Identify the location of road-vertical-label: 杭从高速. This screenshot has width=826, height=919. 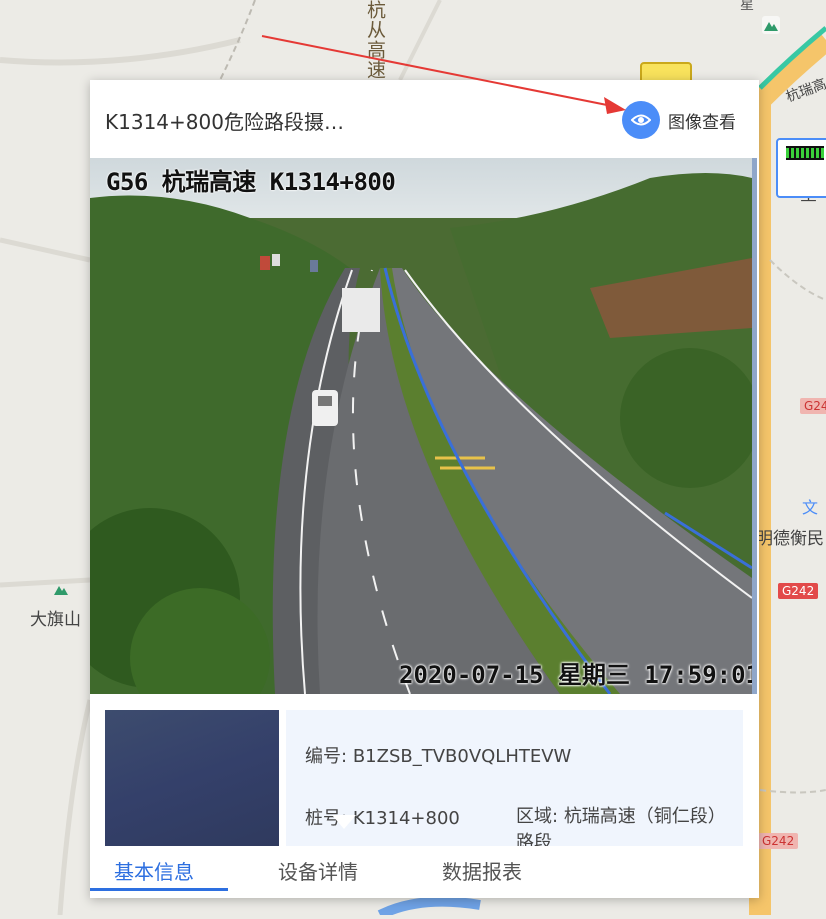
(375, 40).